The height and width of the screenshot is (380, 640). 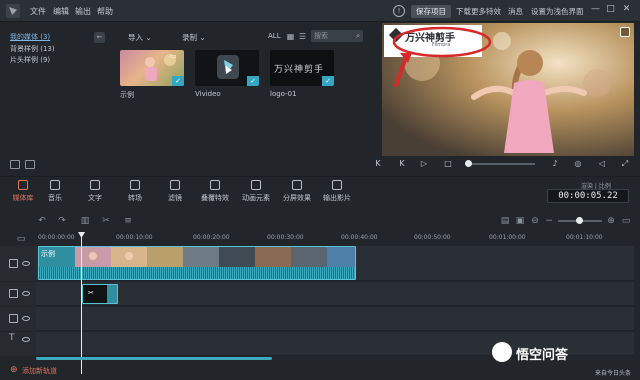 I want to click on split-screen-icon, so click(x=297, y=185).